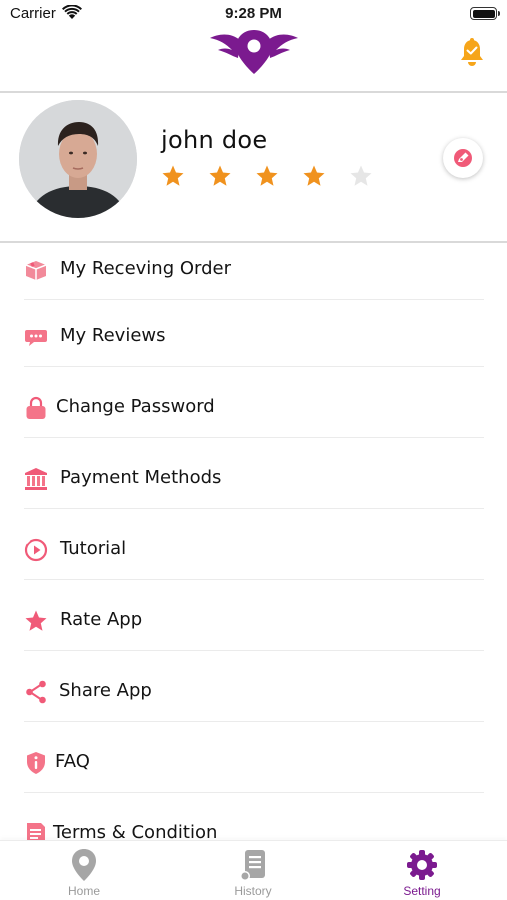 The image size is (507, 900). I want to click on menu-item-change-password: Change Password, so click(254, 416).